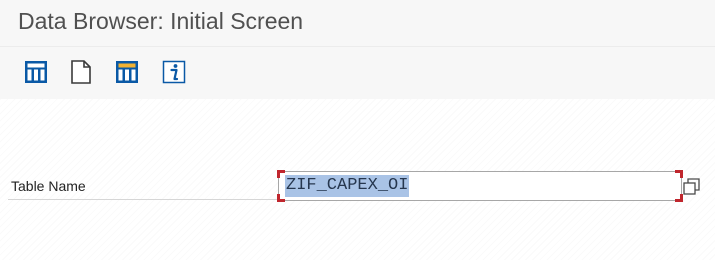  Describe the element at coordinates (281, 198) in the screenshot. I see `focus-corner-bottom-left` at that location.